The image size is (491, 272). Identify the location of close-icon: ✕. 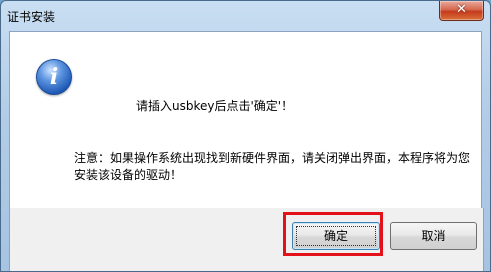
(461, 9).